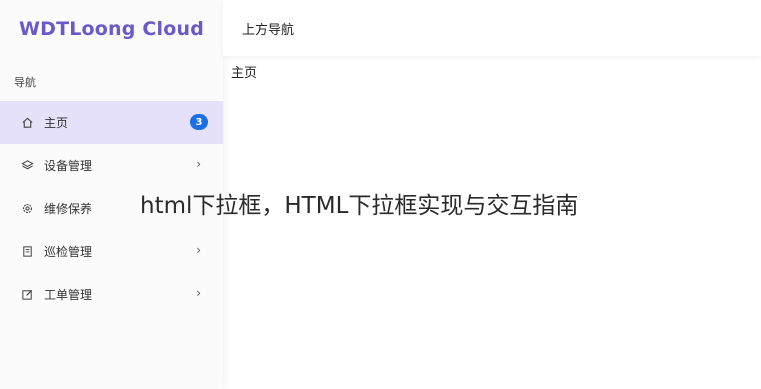 Image resolution: width=761 pixels, height=389 pixels. What do you see at coordinates (68, 252) in the screenshot?
I see `sidebar-item-label: 巡检管理` at bounding box center [68, 252].